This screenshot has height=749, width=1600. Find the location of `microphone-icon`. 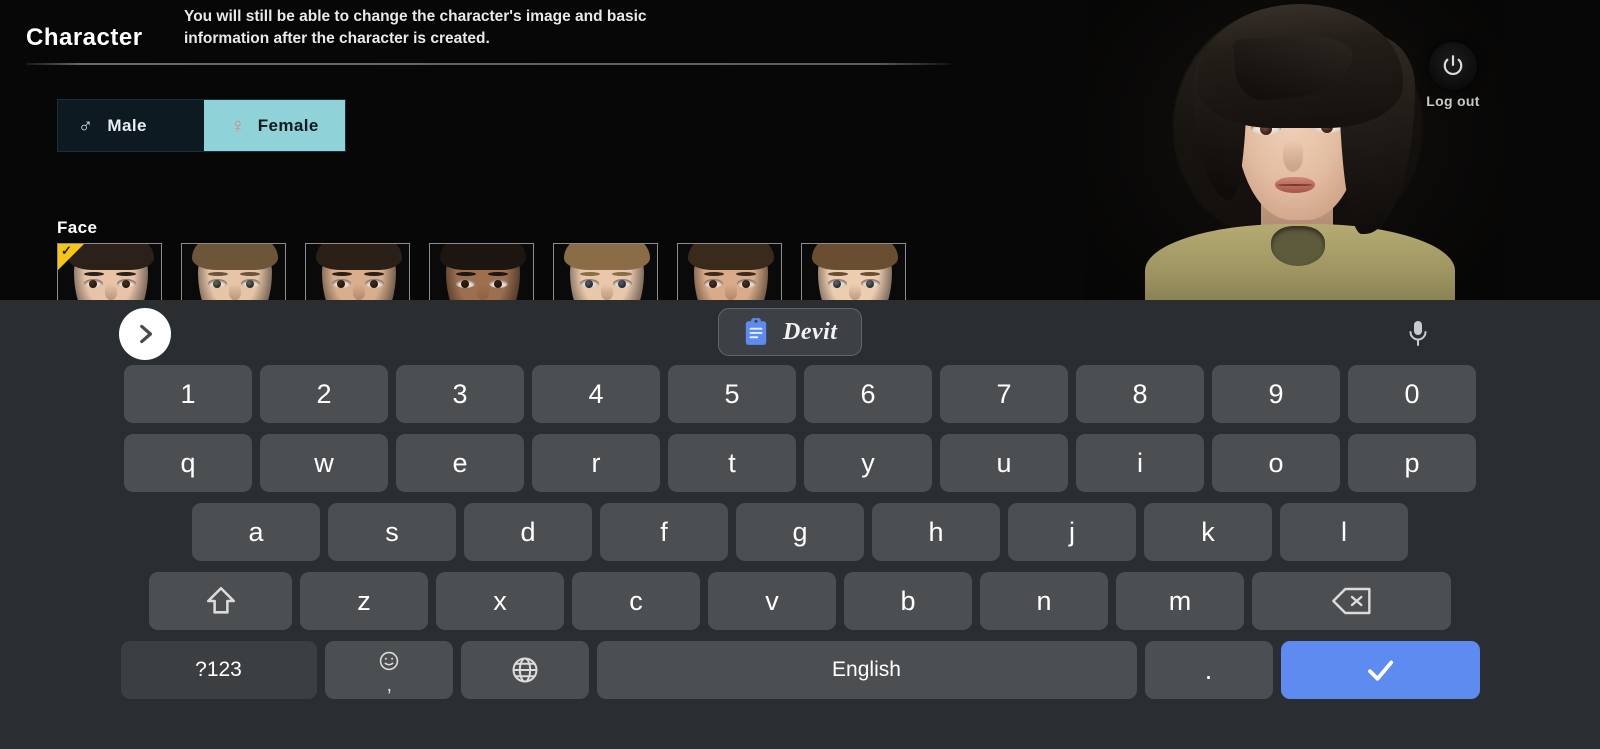

microphone-icon is located at coordinates (1418, 334).